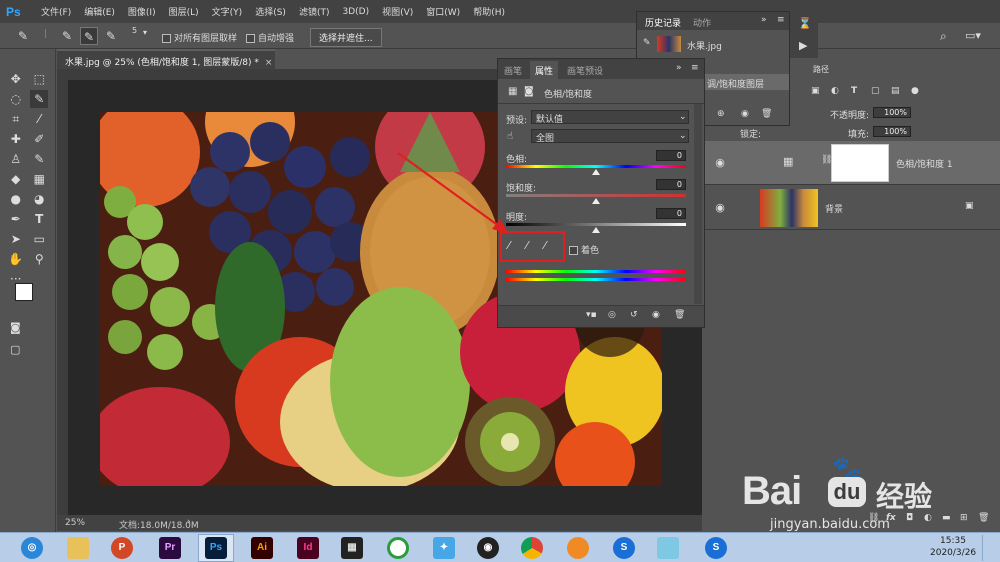 This screenshot has height=562, width=1000. I want to click on watermark-brand-2: du, so click(847, 492).